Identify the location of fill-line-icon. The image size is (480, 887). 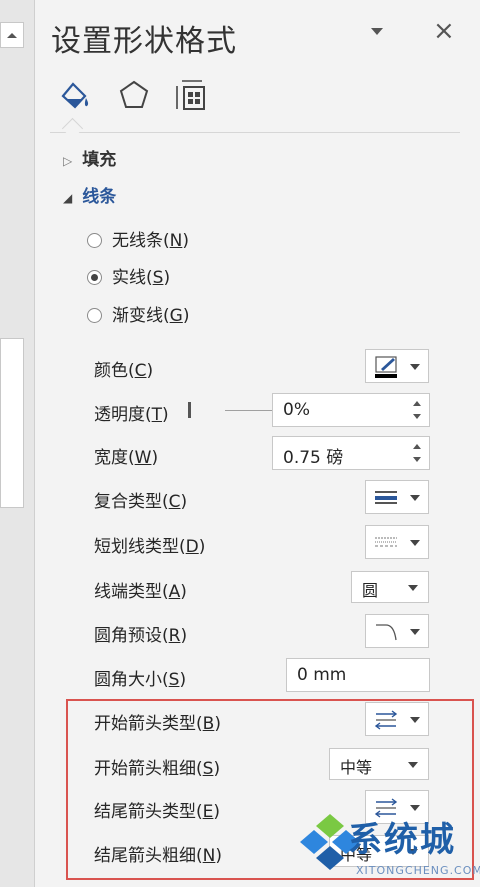
(74, 95).